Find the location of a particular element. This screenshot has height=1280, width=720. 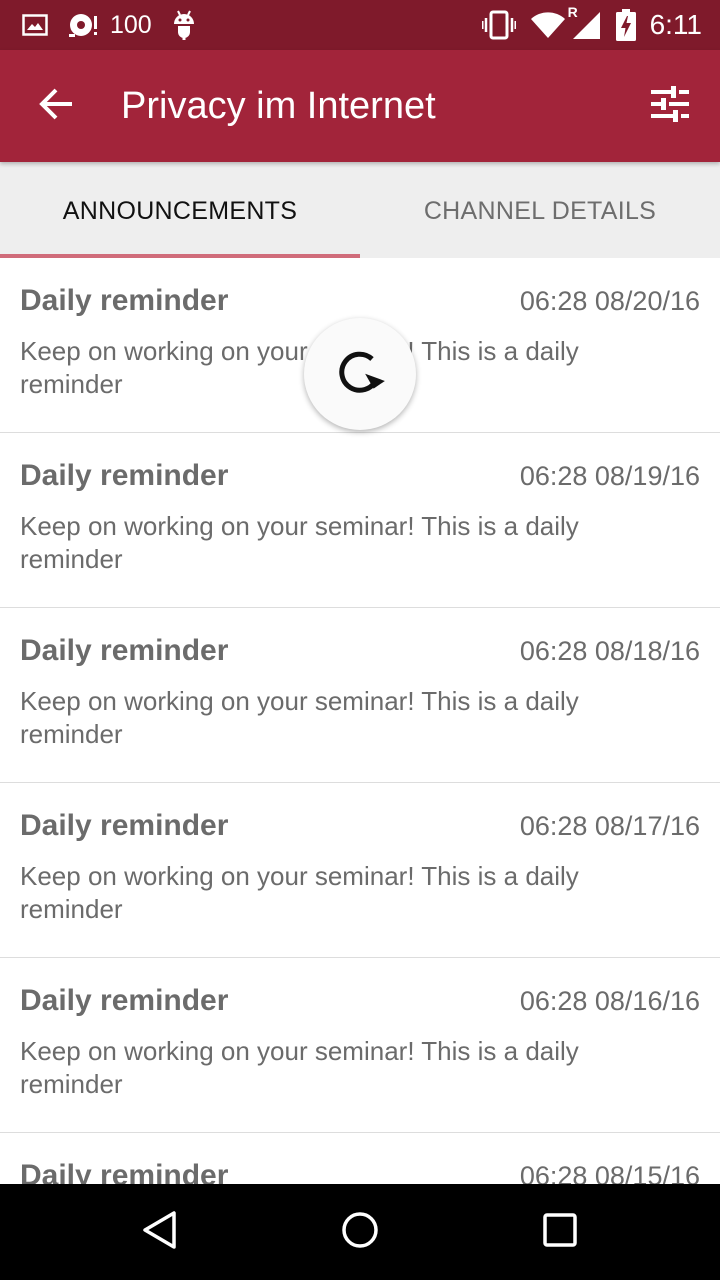

tab-bar: ANNOUNCEMENTS CHANNEL DETAILS is located at coordinates (360, 210).